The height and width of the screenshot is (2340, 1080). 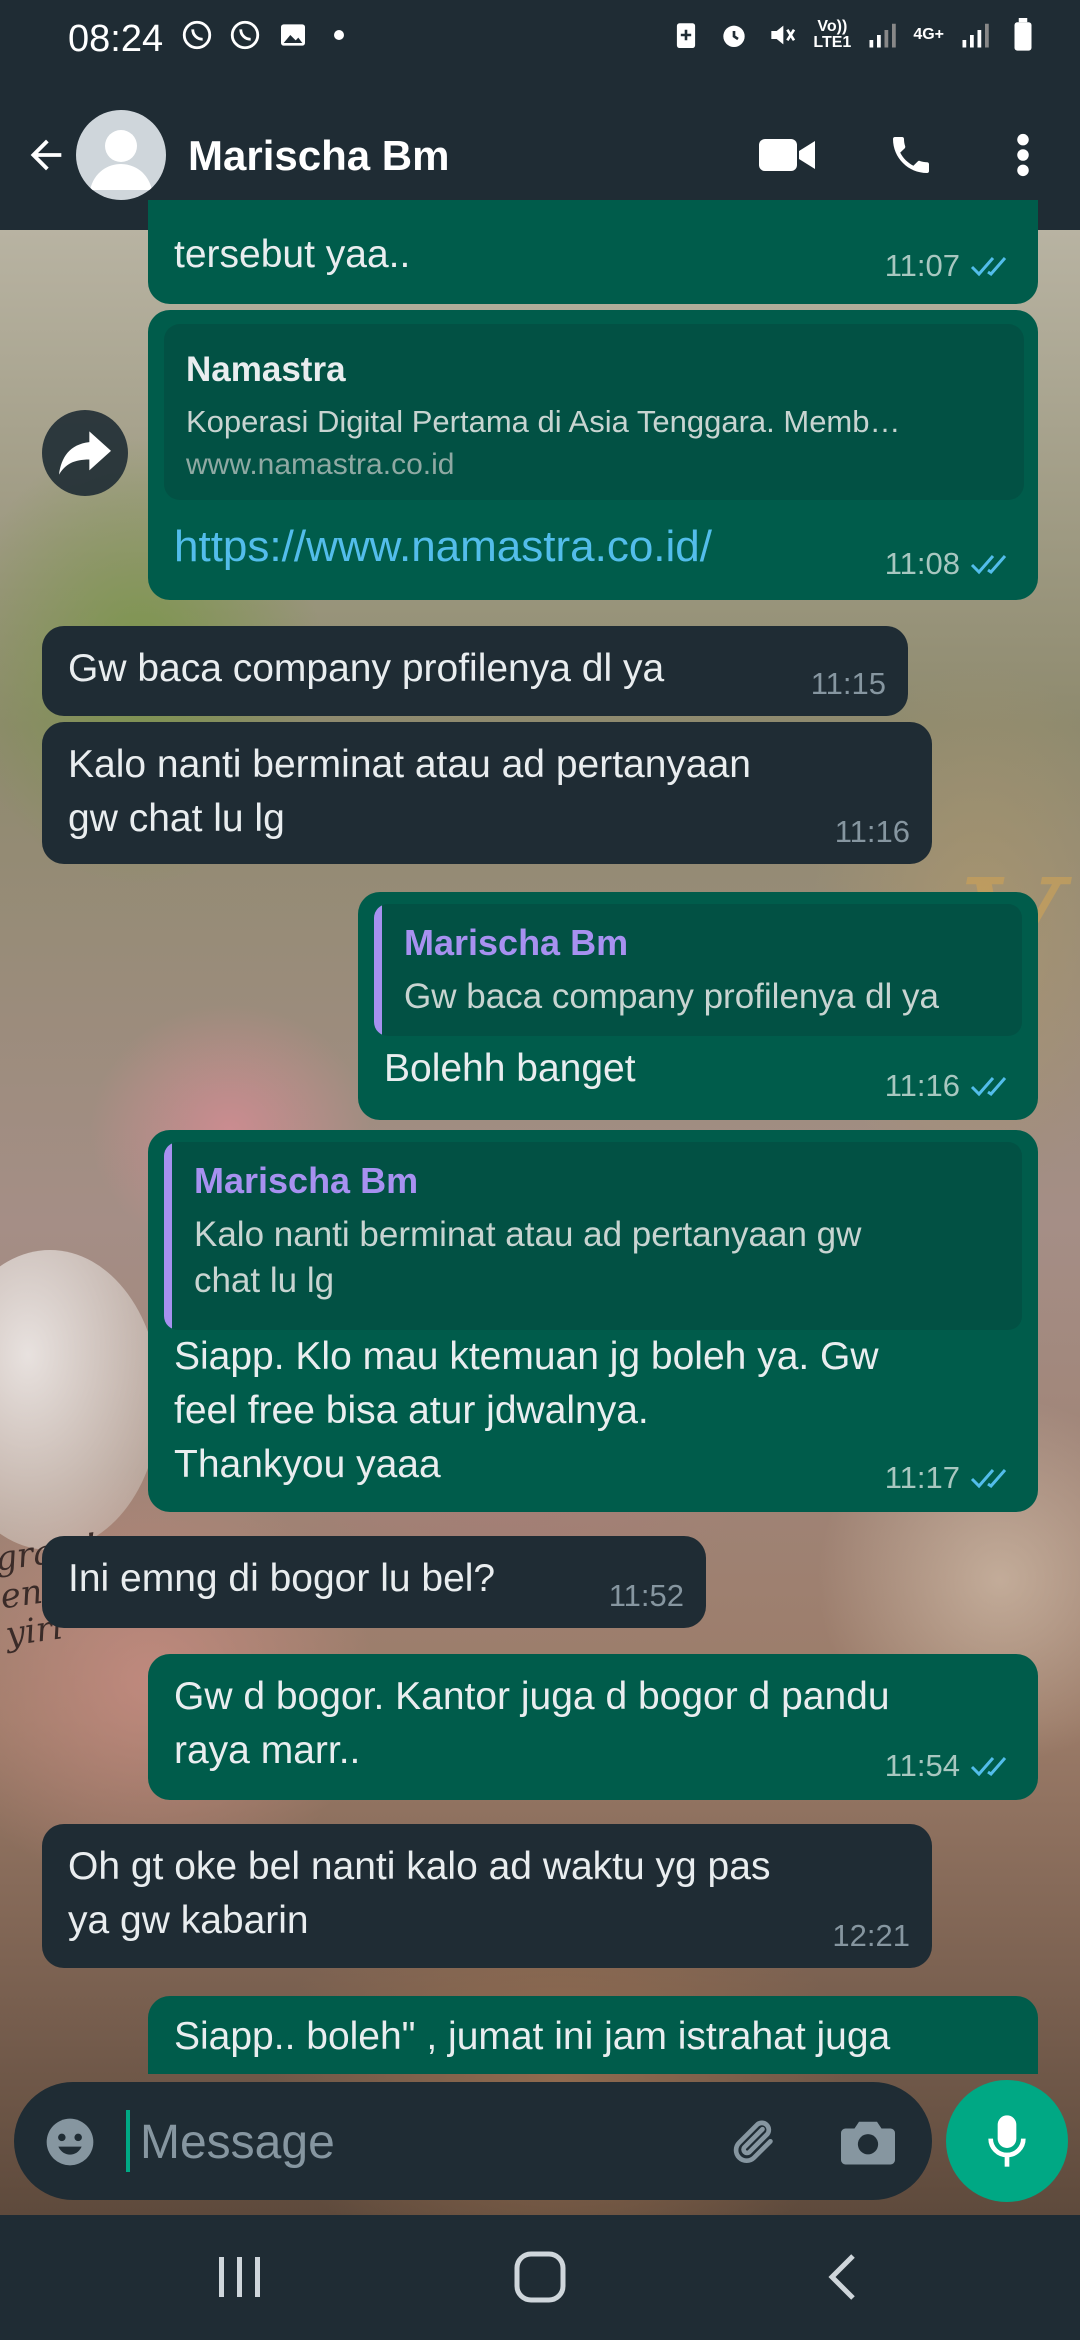 I want to click on voice-message-button, so click(x=1007, y=2141).